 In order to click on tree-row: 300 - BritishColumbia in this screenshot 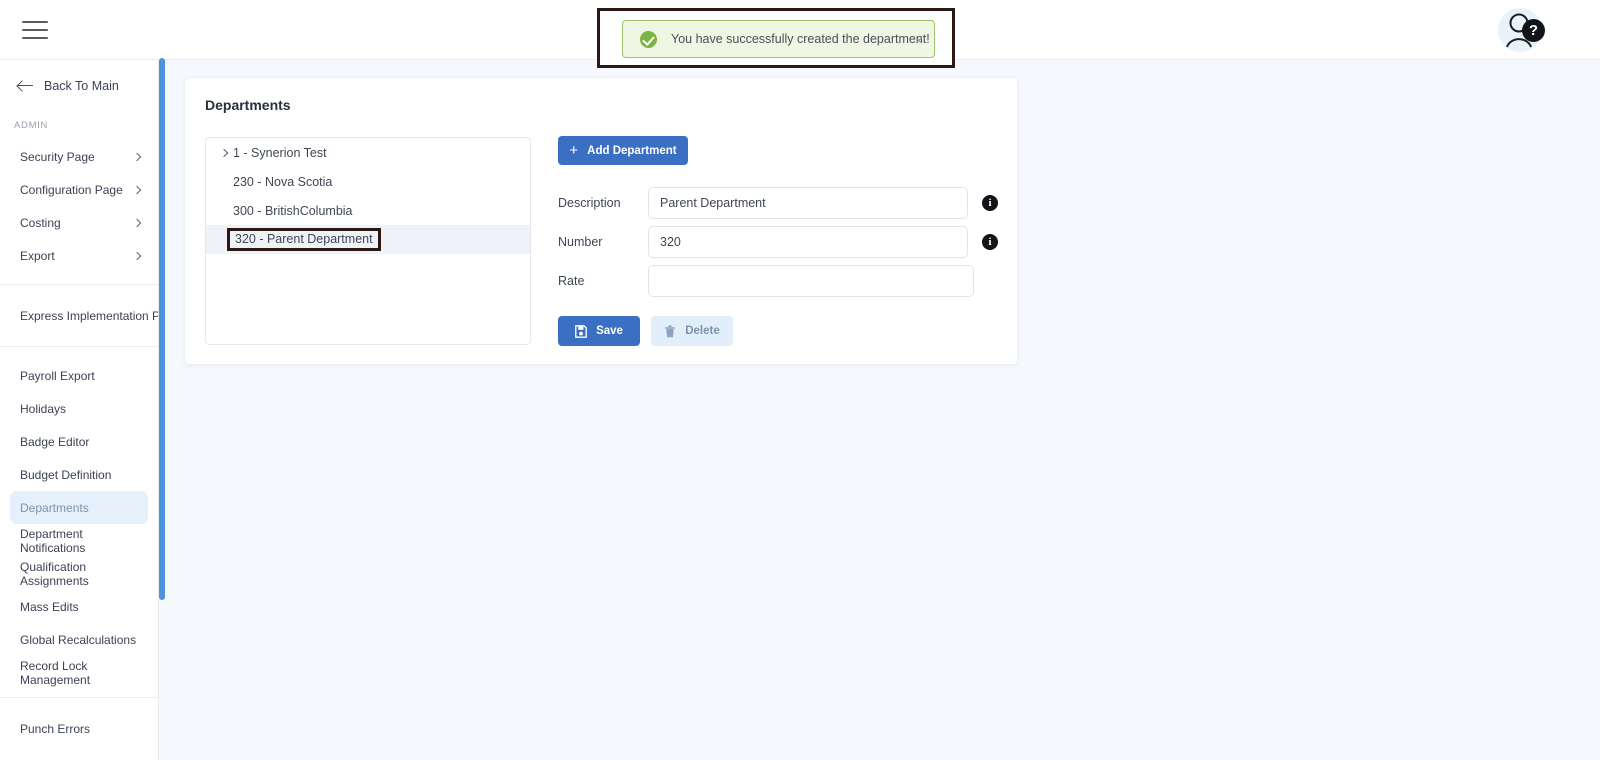, I will do `click(368, 210)`.